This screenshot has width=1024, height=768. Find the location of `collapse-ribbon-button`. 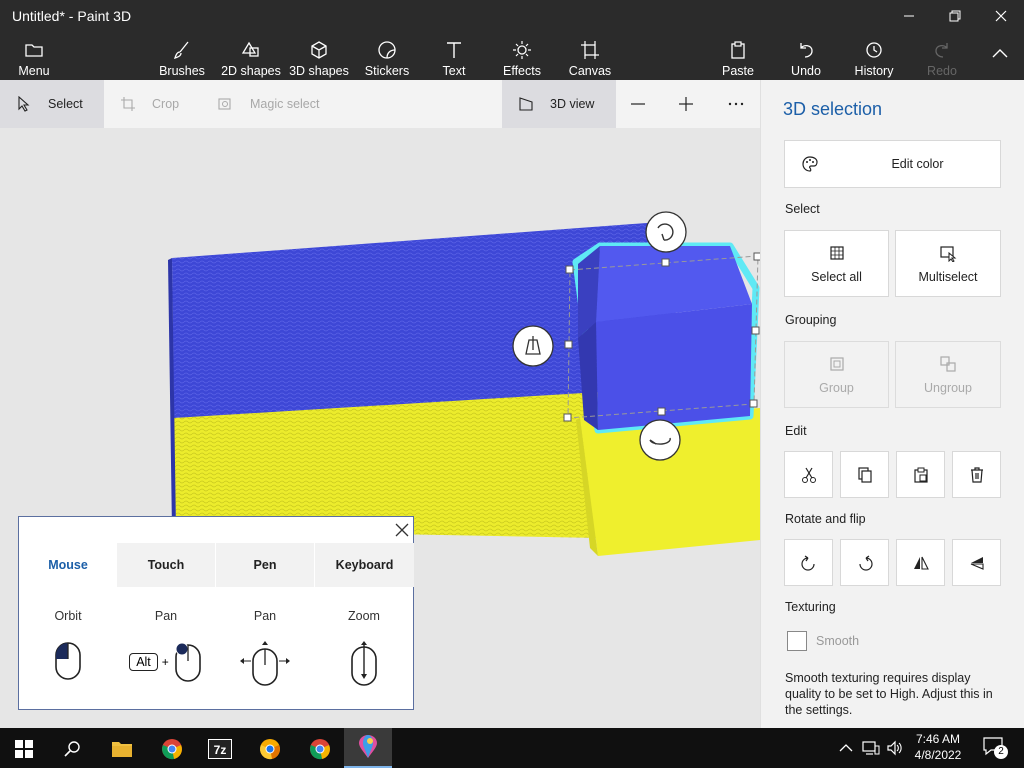

collapse-ribbon-button is located at coordinates (1000, 56).